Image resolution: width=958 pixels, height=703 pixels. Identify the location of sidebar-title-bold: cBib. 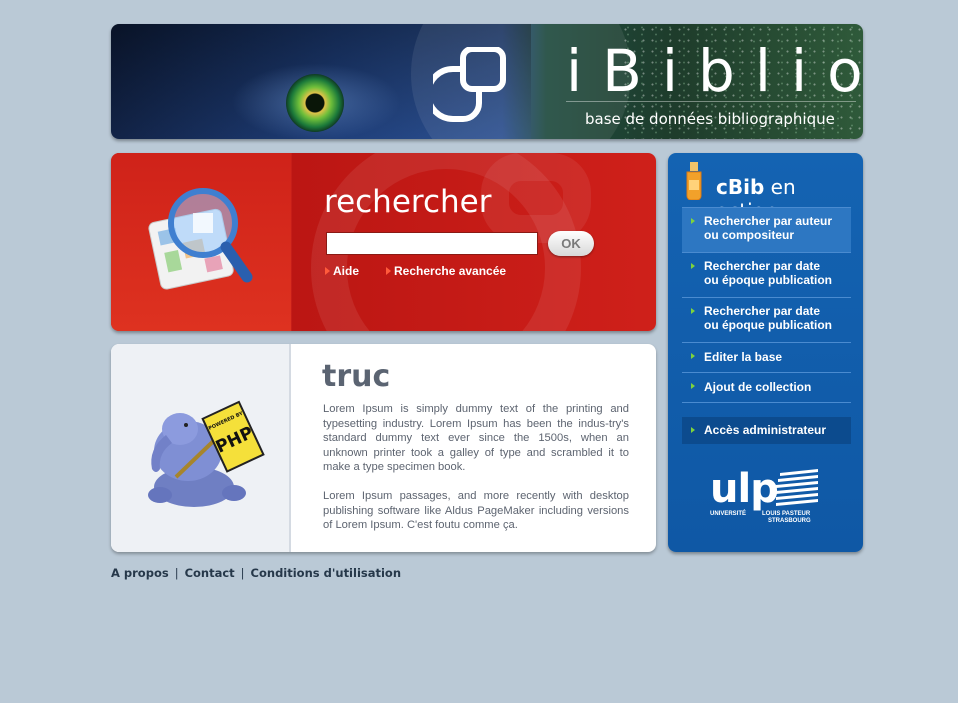
(740, 187).